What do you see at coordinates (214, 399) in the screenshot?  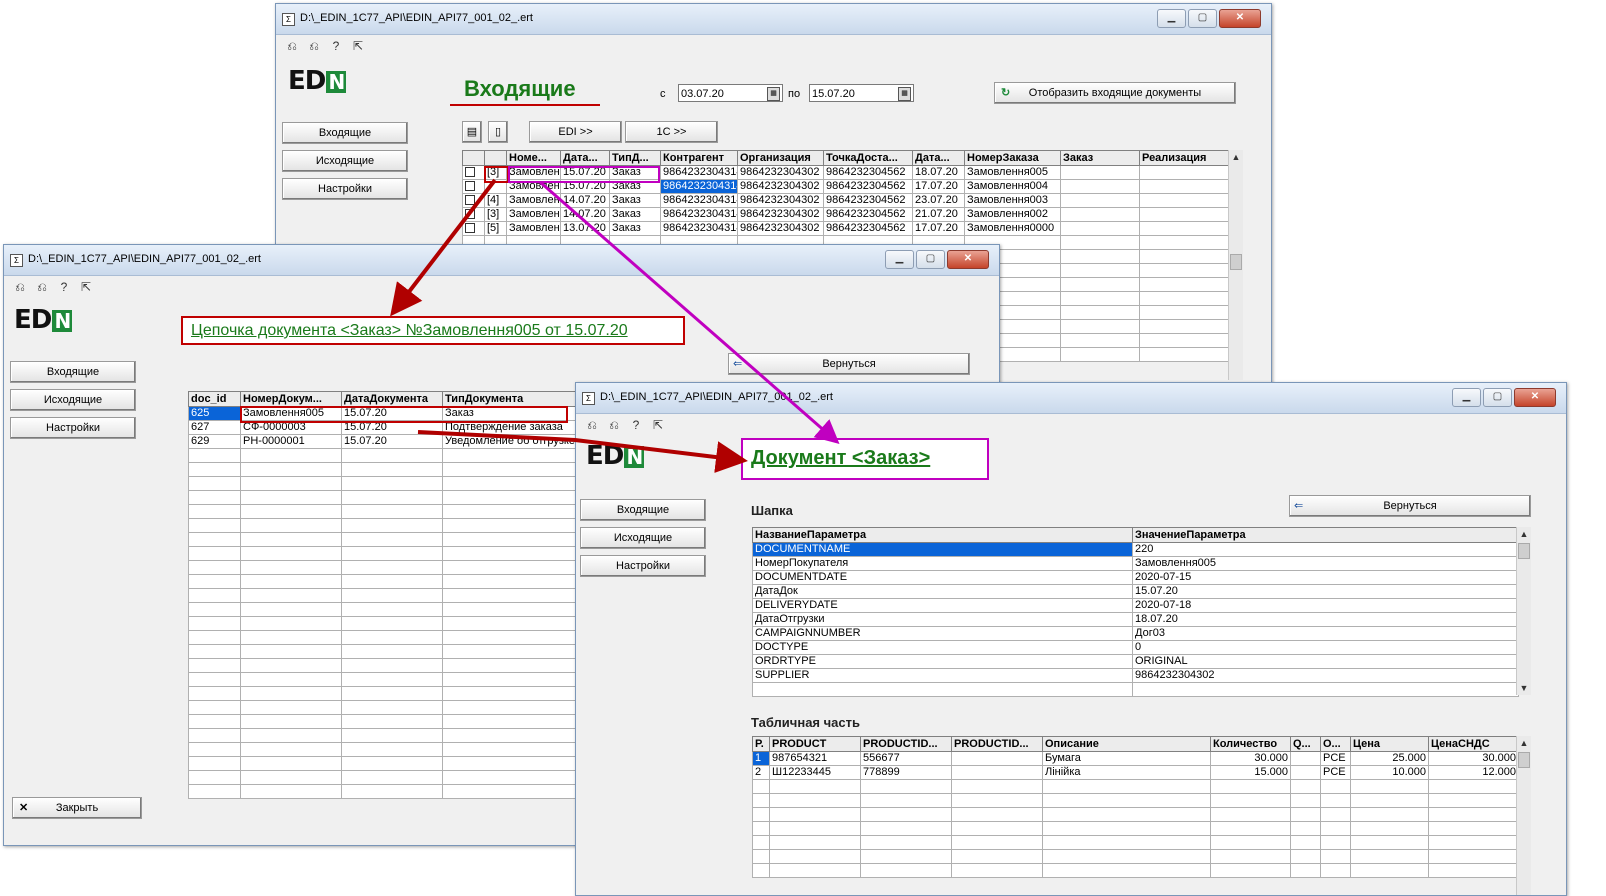 I see `column-header: doc_id` at bounding box center [214, 399].